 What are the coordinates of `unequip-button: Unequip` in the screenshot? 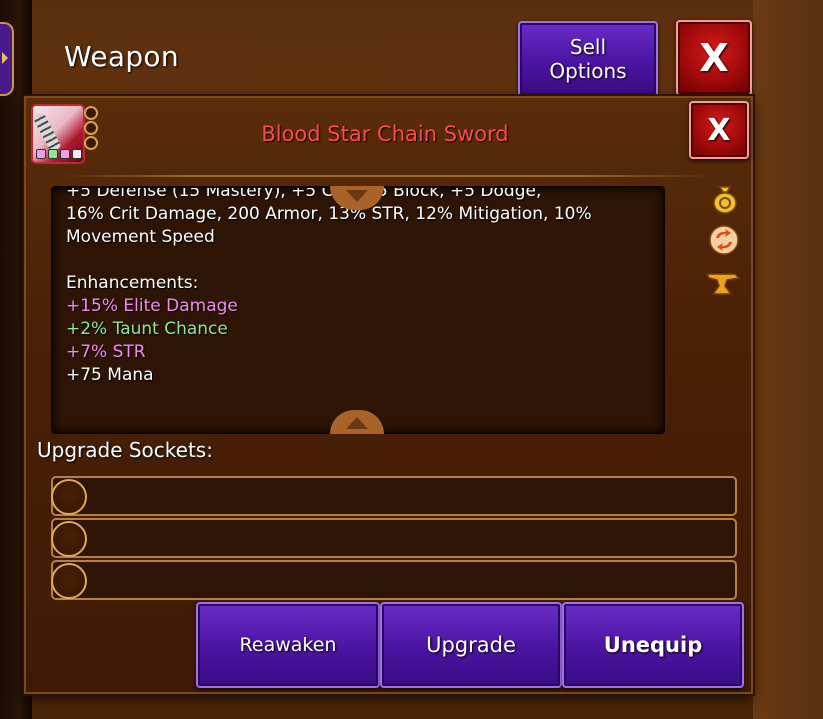 It's located at (653, 645).